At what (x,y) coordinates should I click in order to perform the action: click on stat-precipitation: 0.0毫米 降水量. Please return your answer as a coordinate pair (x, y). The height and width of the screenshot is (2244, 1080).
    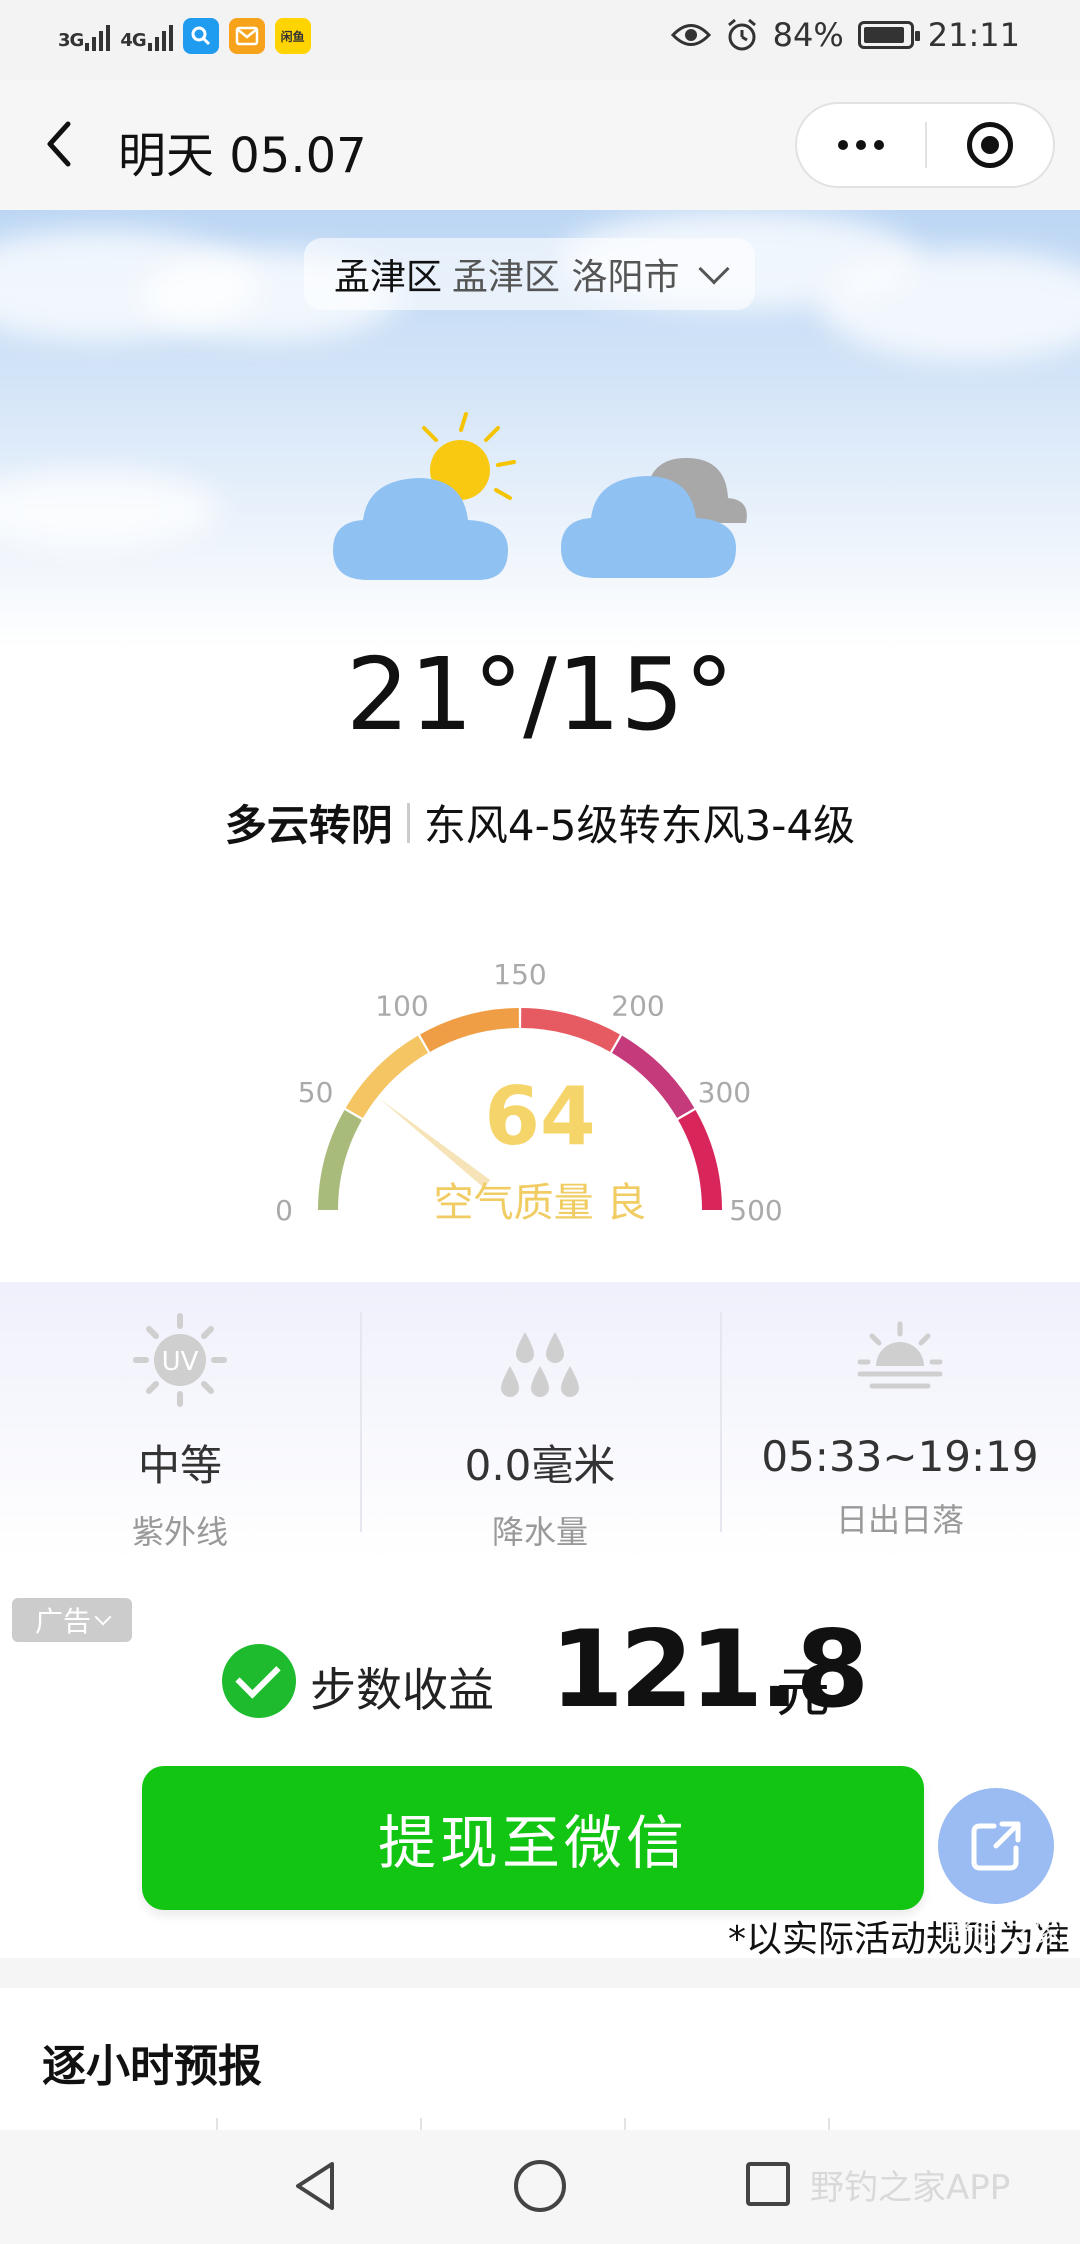
    Looking at the image, I should click on (540, 1422).